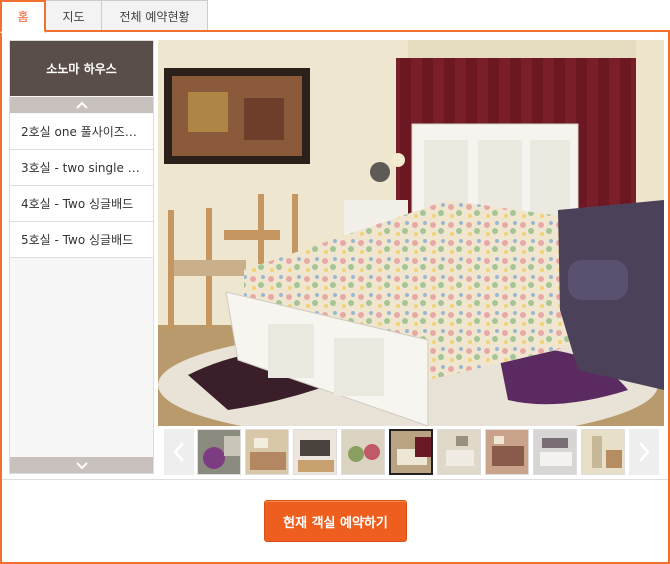 This screenshot has width=670, height=564. I want to click on chevron-up-icon, so click(81, 105).